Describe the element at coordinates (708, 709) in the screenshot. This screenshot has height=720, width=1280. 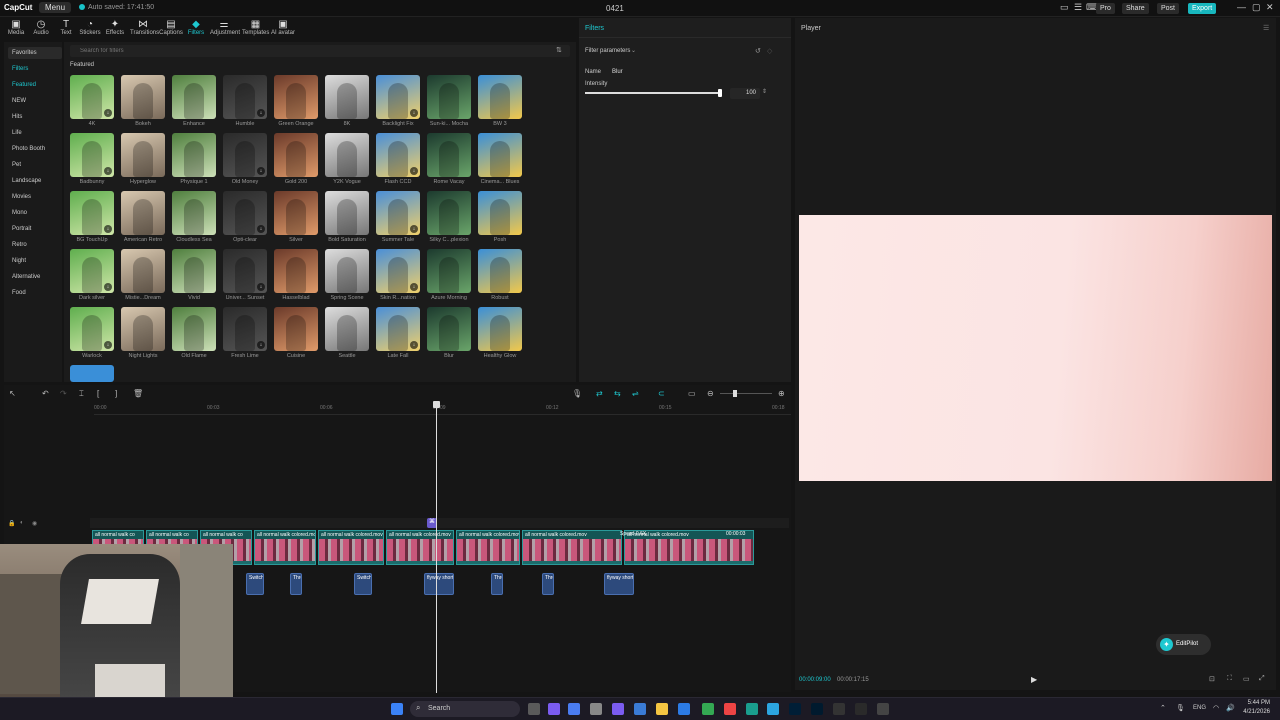
I see `chrome-icon` at that location.